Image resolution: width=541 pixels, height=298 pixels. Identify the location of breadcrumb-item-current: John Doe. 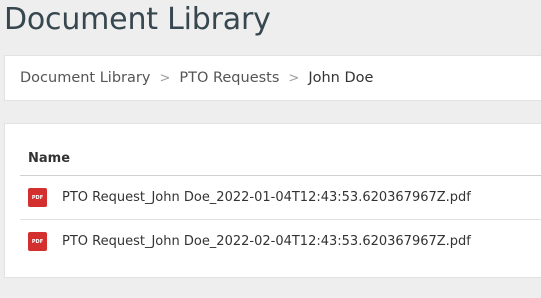
(341, 78).